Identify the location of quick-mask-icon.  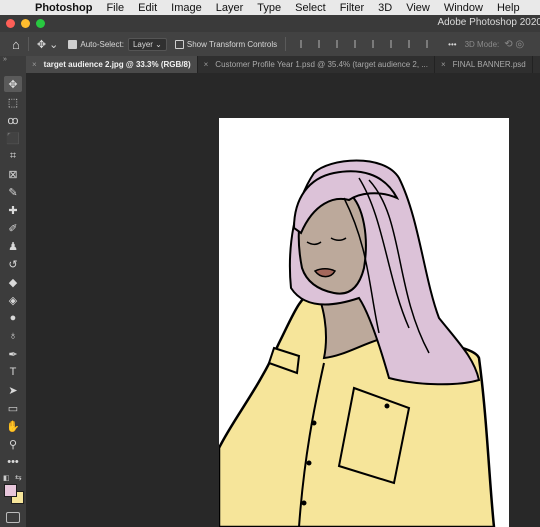
(13, 517).